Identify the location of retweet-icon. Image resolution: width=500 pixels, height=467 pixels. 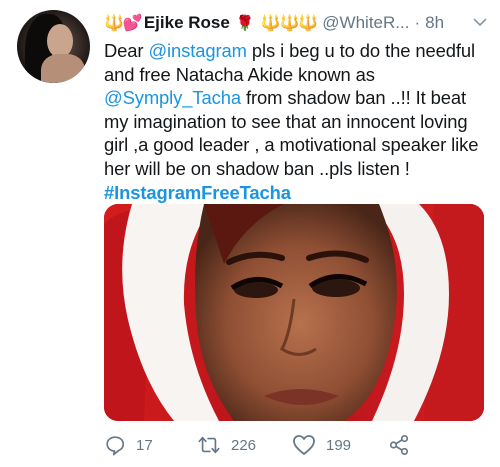
(209, 445).